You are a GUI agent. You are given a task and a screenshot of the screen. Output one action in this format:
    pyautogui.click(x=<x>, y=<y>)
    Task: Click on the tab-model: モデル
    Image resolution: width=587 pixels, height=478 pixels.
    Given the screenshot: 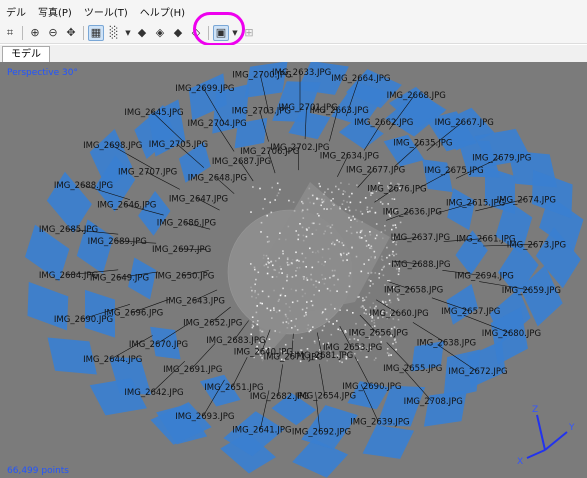 What is the action you would take?
    pyautogui.click(x=26, y=54)
    